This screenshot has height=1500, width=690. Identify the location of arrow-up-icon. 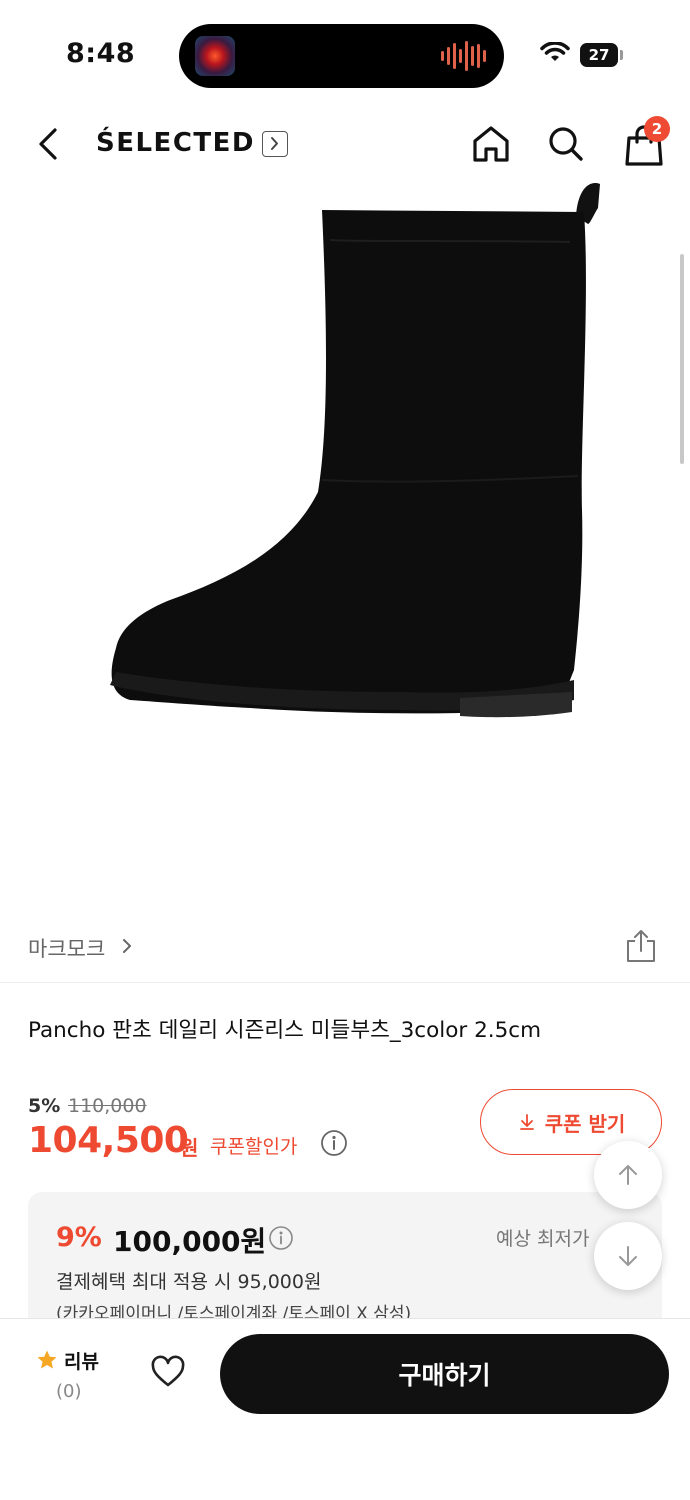
(628, 1175).